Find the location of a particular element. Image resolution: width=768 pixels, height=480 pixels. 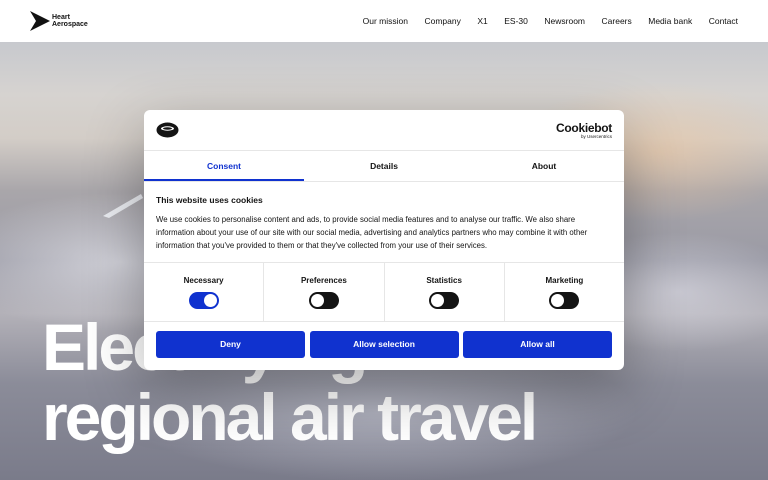

cookiebot-name: Cookiebot is located at coordinates (584, 128).